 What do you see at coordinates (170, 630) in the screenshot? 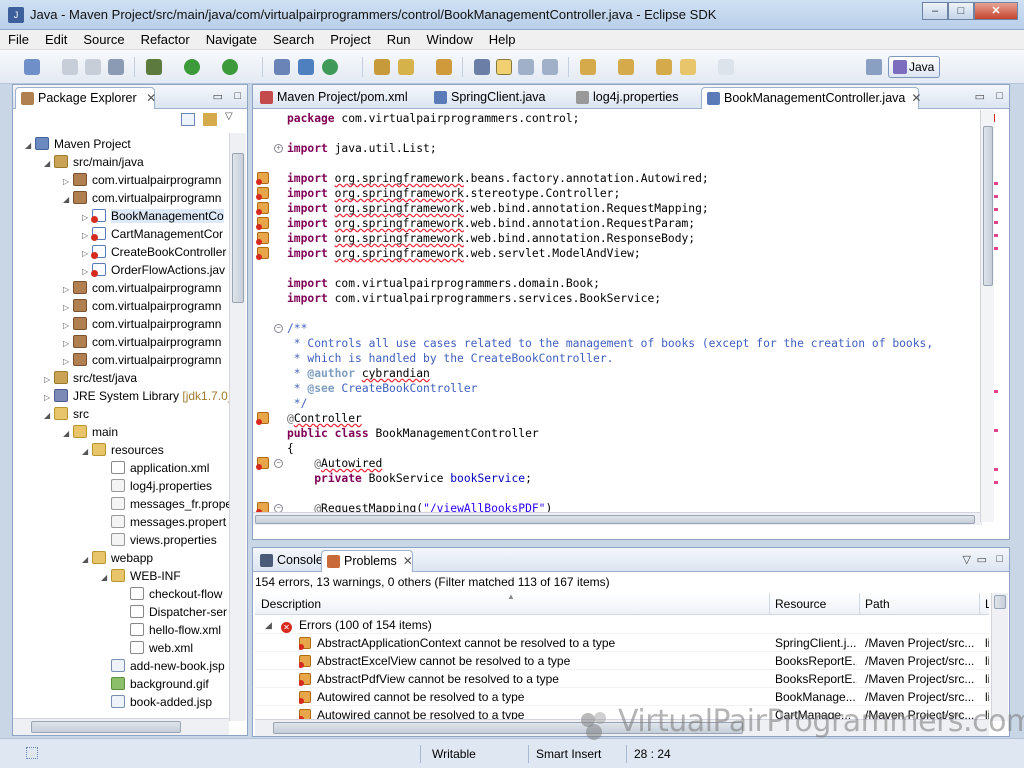
I see `tree-item: hello-flow.xml` at bounding box center [170, 630].